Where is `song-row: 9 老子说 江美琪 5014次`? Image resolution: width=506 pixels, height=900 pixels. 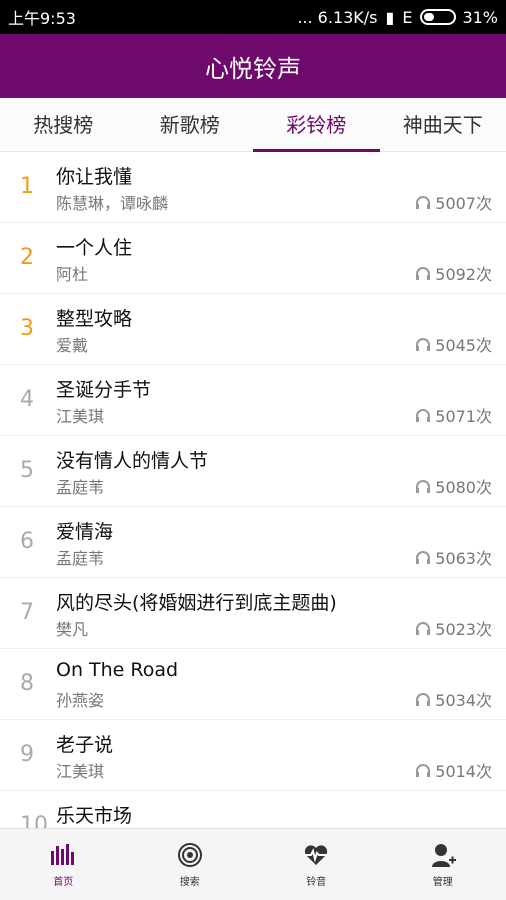
song-row: 9 老子说 江美琪 5014次 is located at coordinates (253, 755).